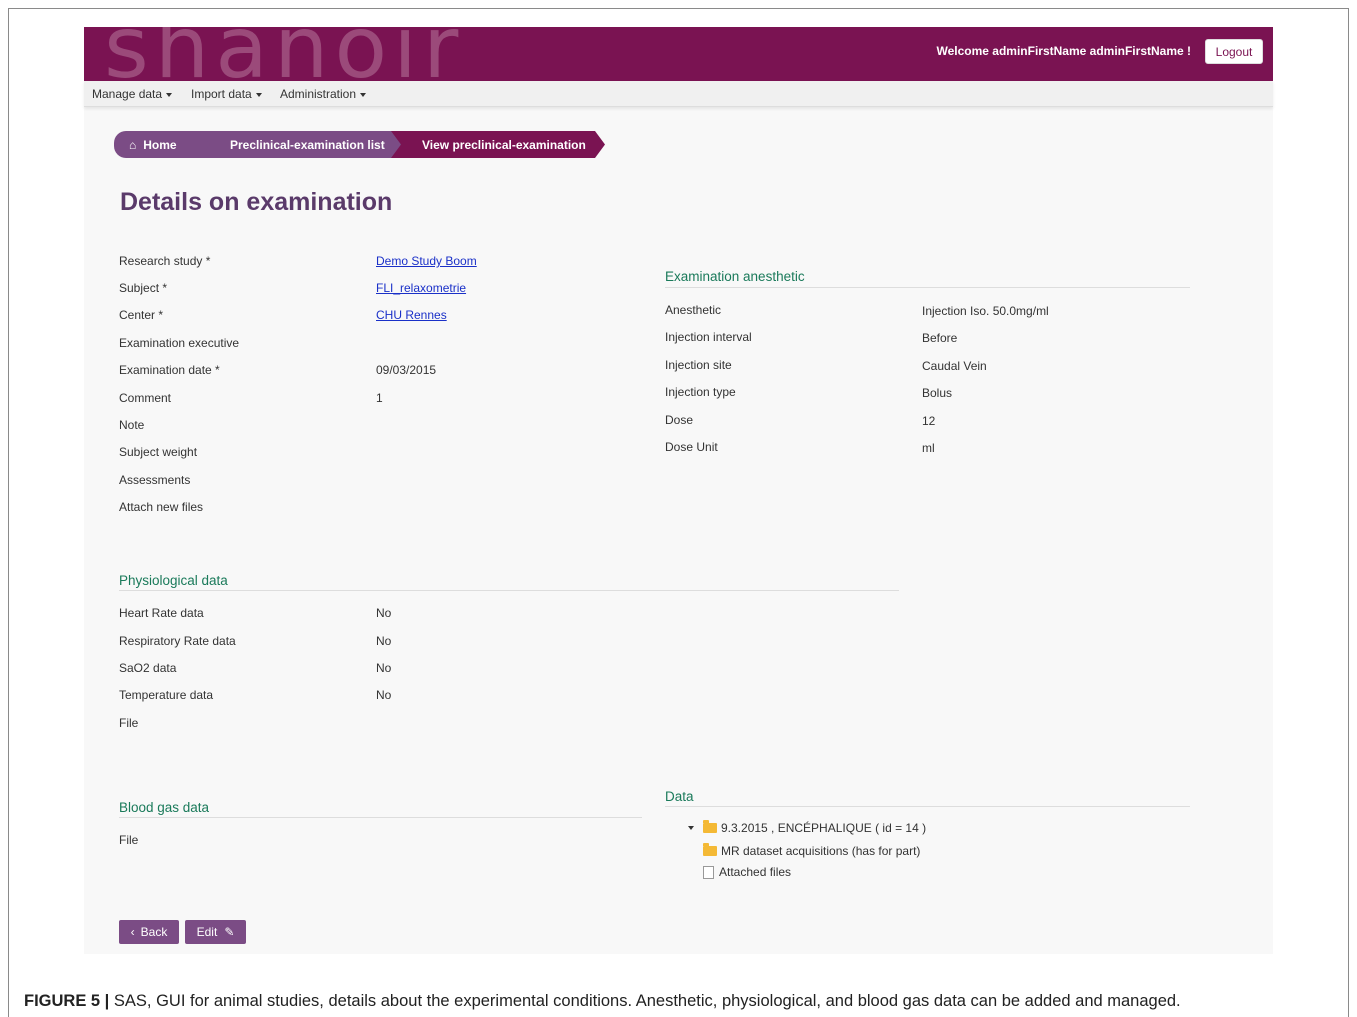 This screenshot has width=1357, height=1017. What do you see at coordinates (821, 851) in the screenshot?
I see `tree-node-mr-datasets-label: MR dataset acquisitions (has for part)` at bounding box center [821, 851].